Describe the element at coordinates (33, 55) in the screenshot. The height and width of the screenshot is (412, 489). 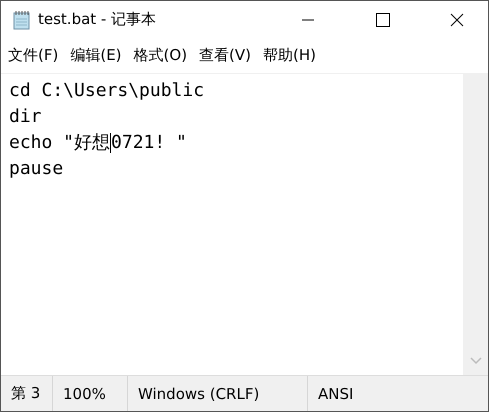
I see `menu-item: 文件(F)` at that location.